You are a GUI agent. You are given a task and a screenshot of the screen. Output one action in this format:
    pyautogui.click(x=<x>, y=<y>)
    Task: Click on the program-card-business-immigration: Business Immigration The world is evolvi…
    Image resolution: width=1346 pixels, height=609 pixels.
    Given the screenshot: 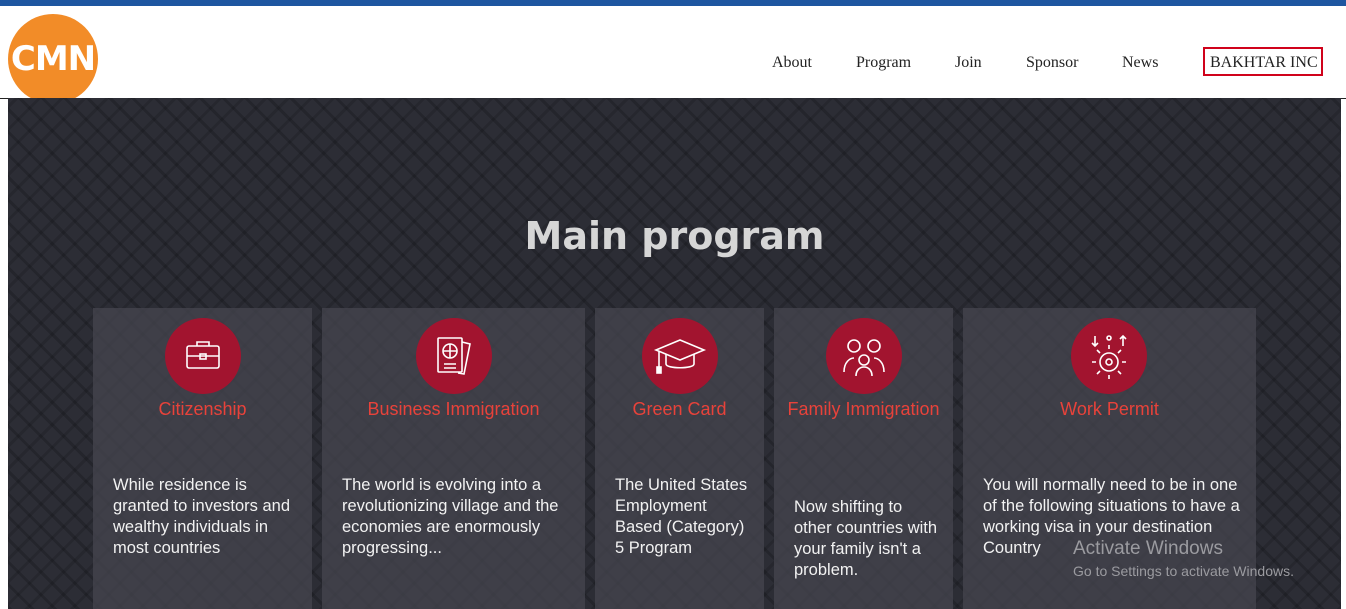 What is the action you would take?
    pyautogui.click(x=453, y=458)
    